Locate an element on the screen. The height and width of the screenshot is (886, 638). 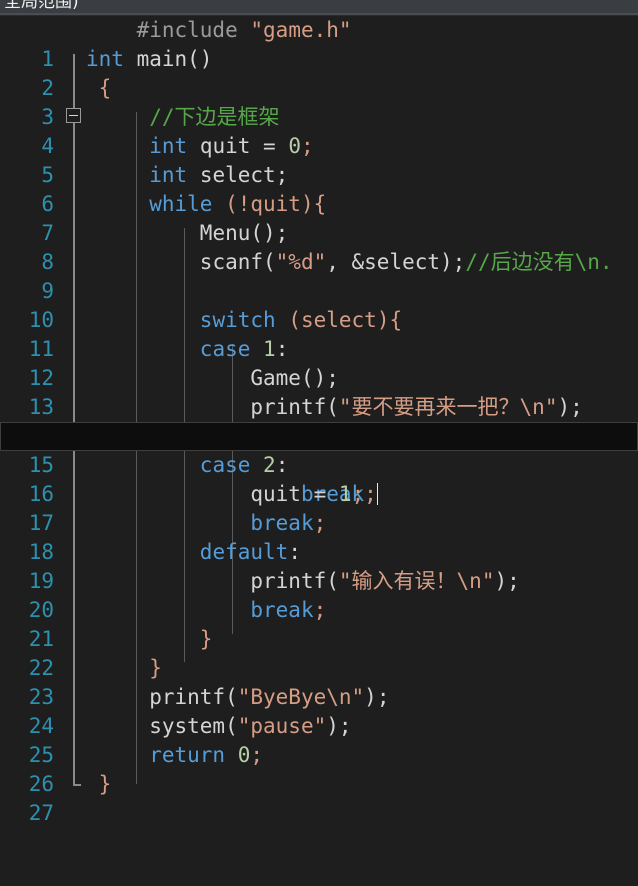
code-line-10: 10 is located at coordinates (319, 304).